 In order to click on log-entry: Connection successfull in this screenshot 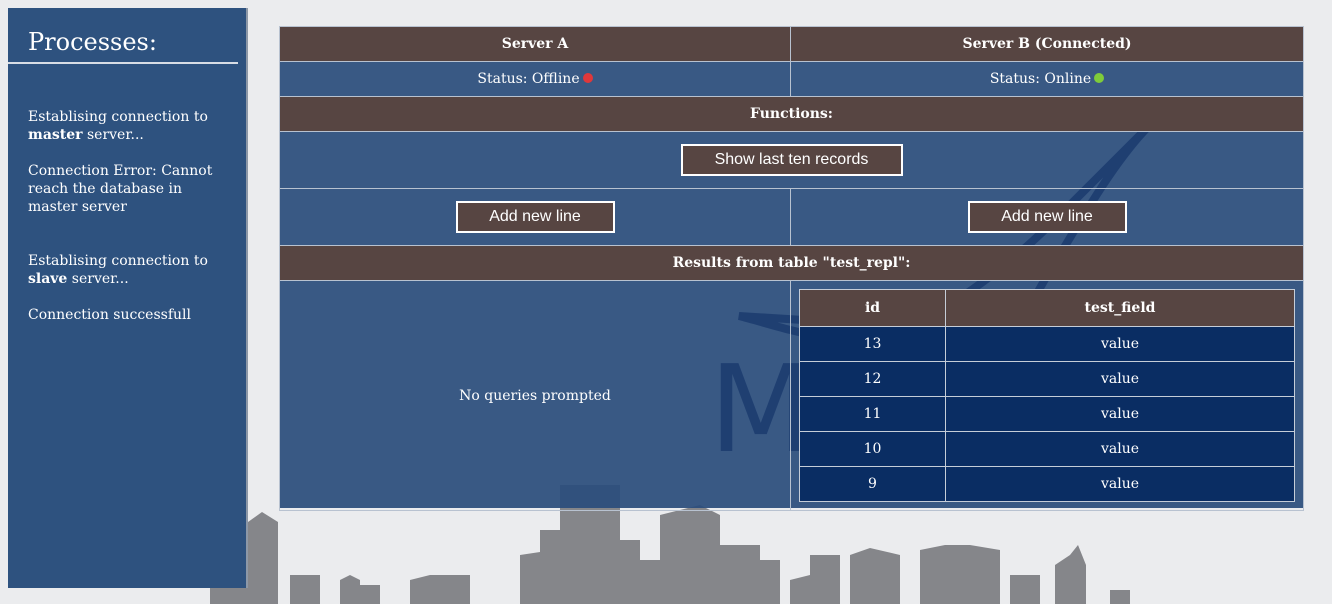, I will do `click(130, 315)`.